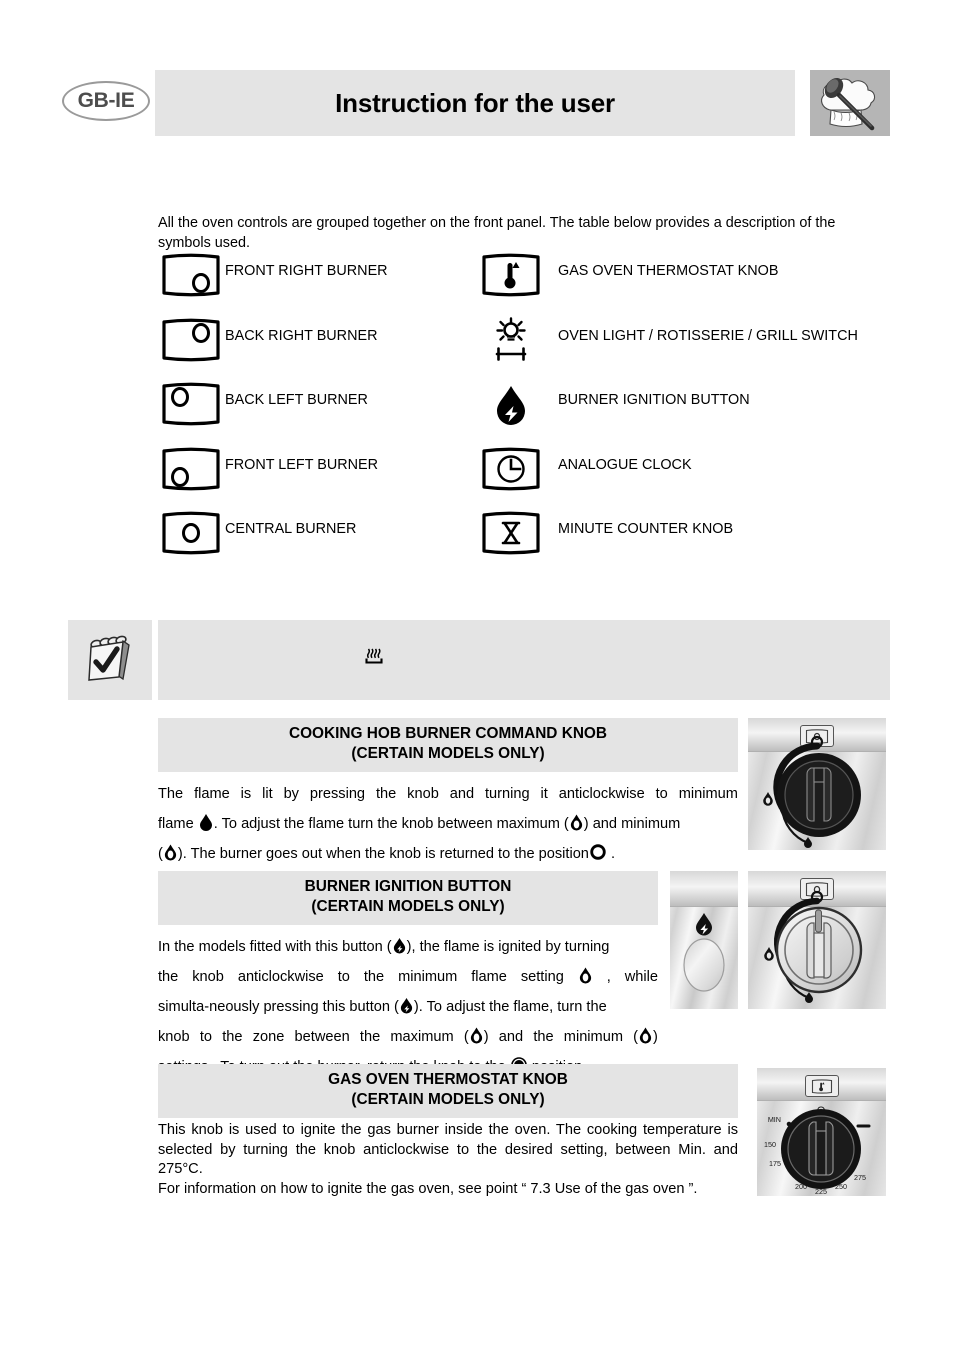 The image size is (954, 1350). I want to click on back-left-burner-icon, so click(191, 404).